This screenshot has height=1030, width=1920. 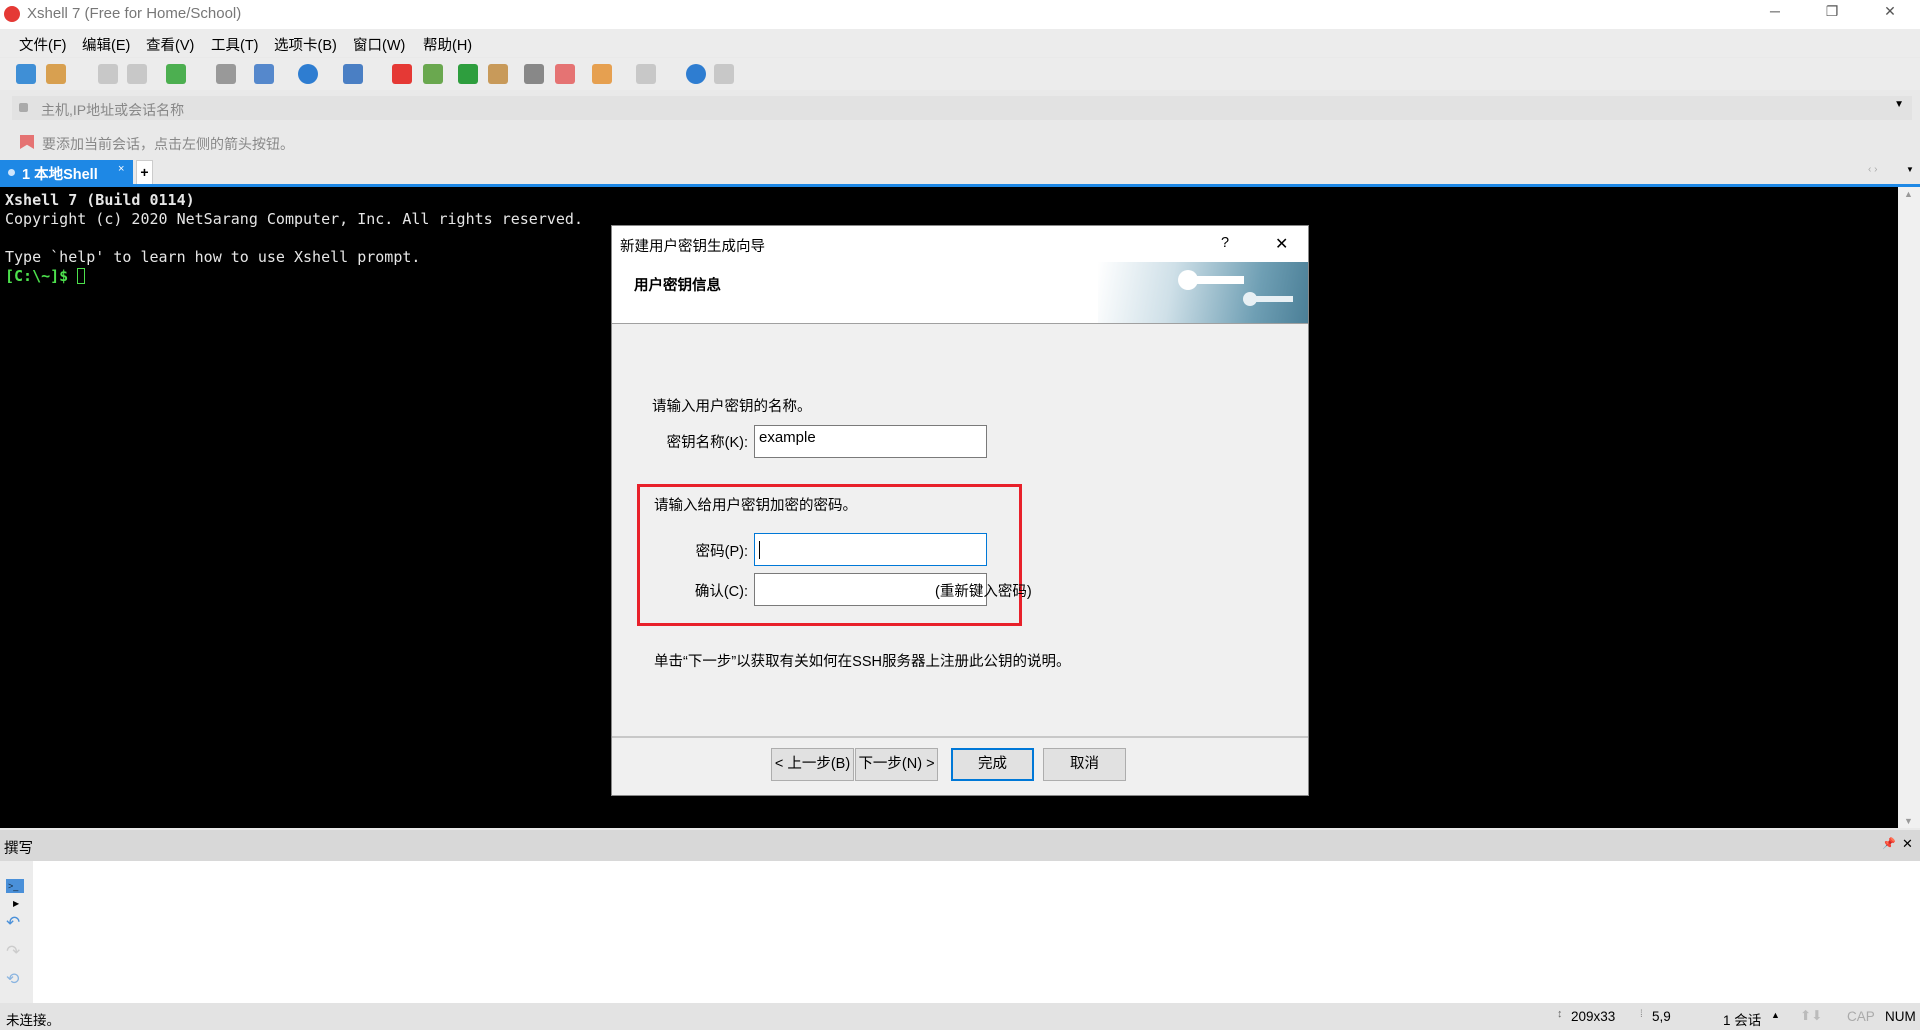 I want to click on xftp-icon, so click(x=433, y=74).